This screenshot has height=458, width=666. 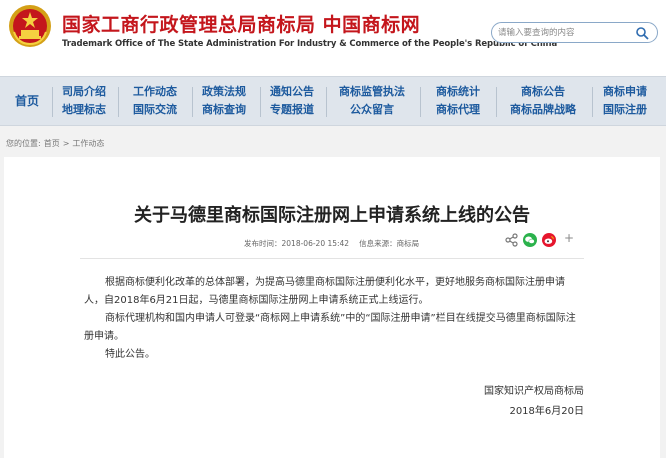 I want to click on nav-item-public-messages: 公众留言, so click(x=372, y=110).